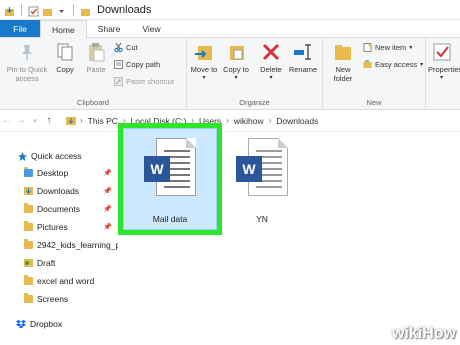  I want to click on copy-path-button: Copy path, so click(137, 64).